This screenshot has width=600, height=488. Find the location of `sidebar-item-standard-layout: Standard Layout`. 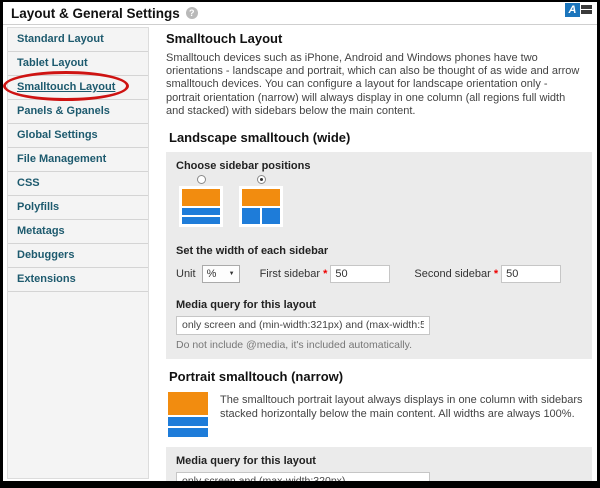

sidebar-item-standard-layout: Standard Layout is located at coordinates (78, 40).